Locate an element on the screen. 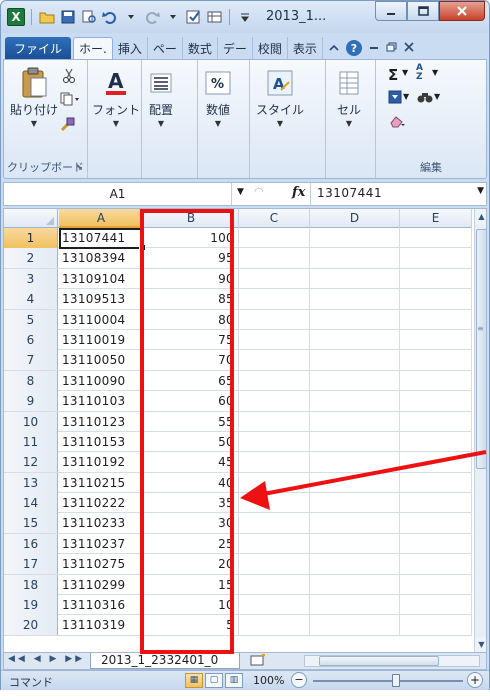 The image size is (490, 700). customize-toolbar-icon is located at coordinates (244, 17).